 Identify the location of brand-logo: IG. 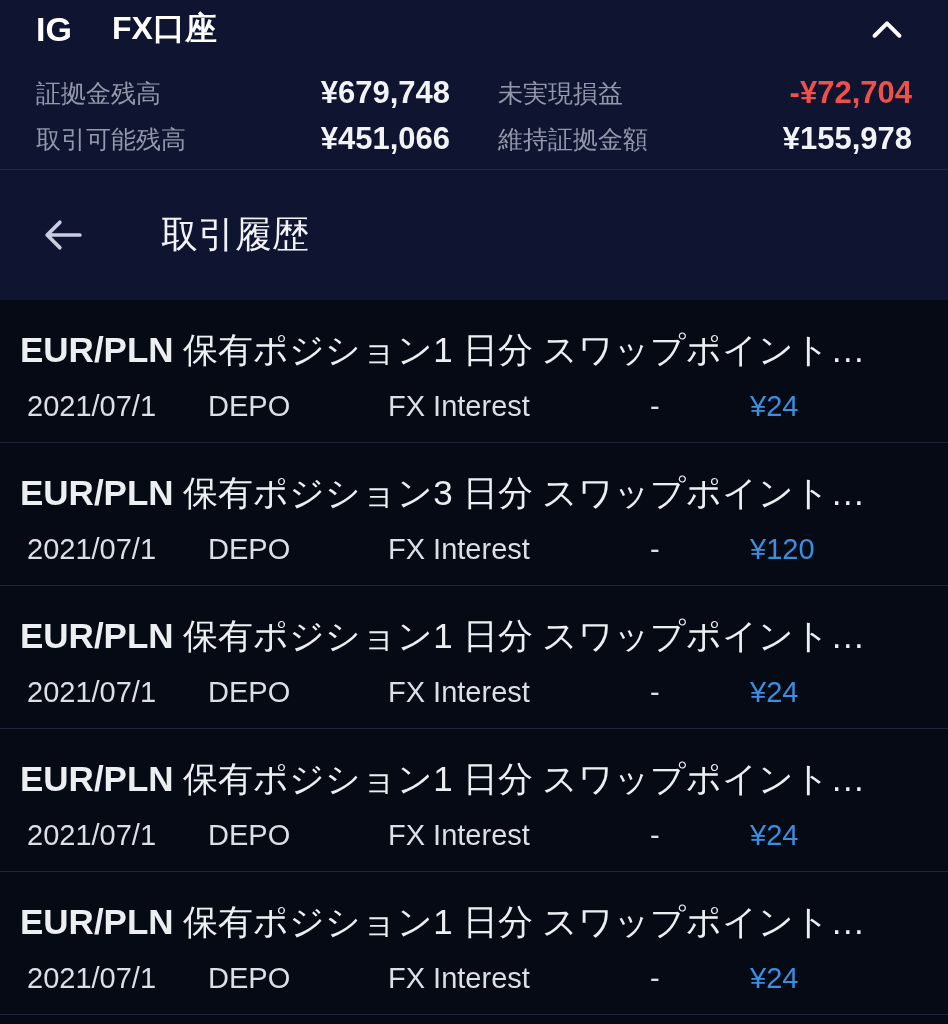
(54, 29).